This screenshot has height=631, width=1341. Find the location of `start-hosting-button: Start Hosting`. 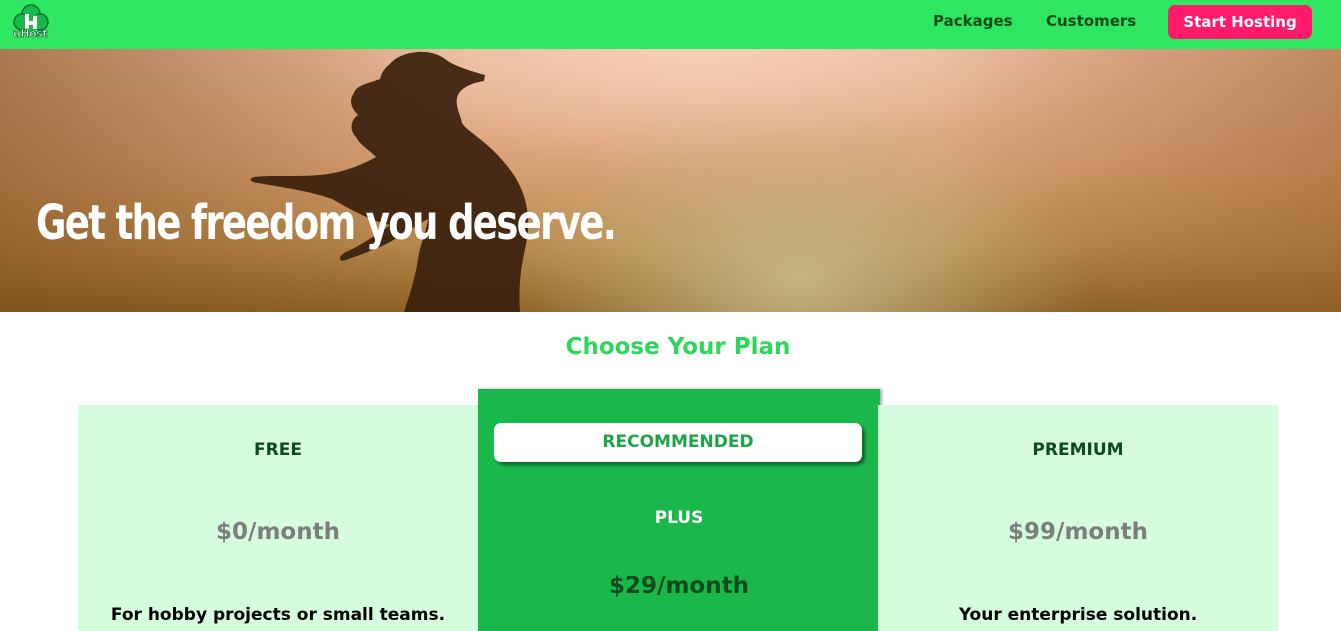

start-hosting-button: Start Hosting is located at coordinates (1240, 22).